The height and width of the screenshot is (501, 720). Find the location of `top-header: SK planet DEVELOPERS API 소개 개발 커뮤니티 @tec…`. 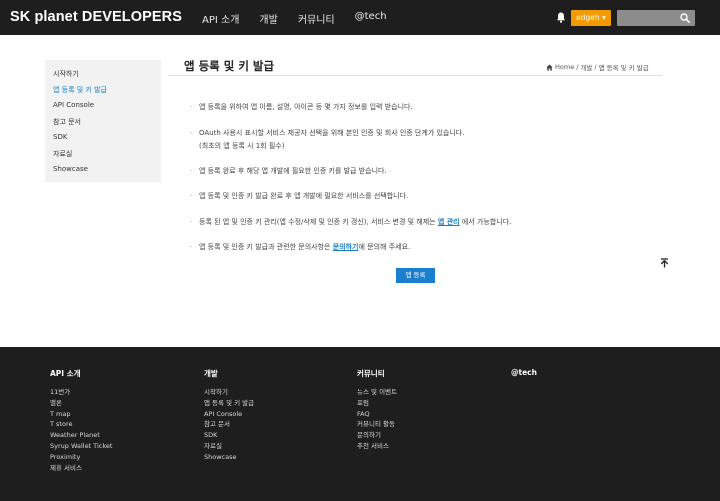

top-header: SK planet DEVELOPERS API 소개 개발 커뮤니티 @tec… is located at coordinates (360, 17).